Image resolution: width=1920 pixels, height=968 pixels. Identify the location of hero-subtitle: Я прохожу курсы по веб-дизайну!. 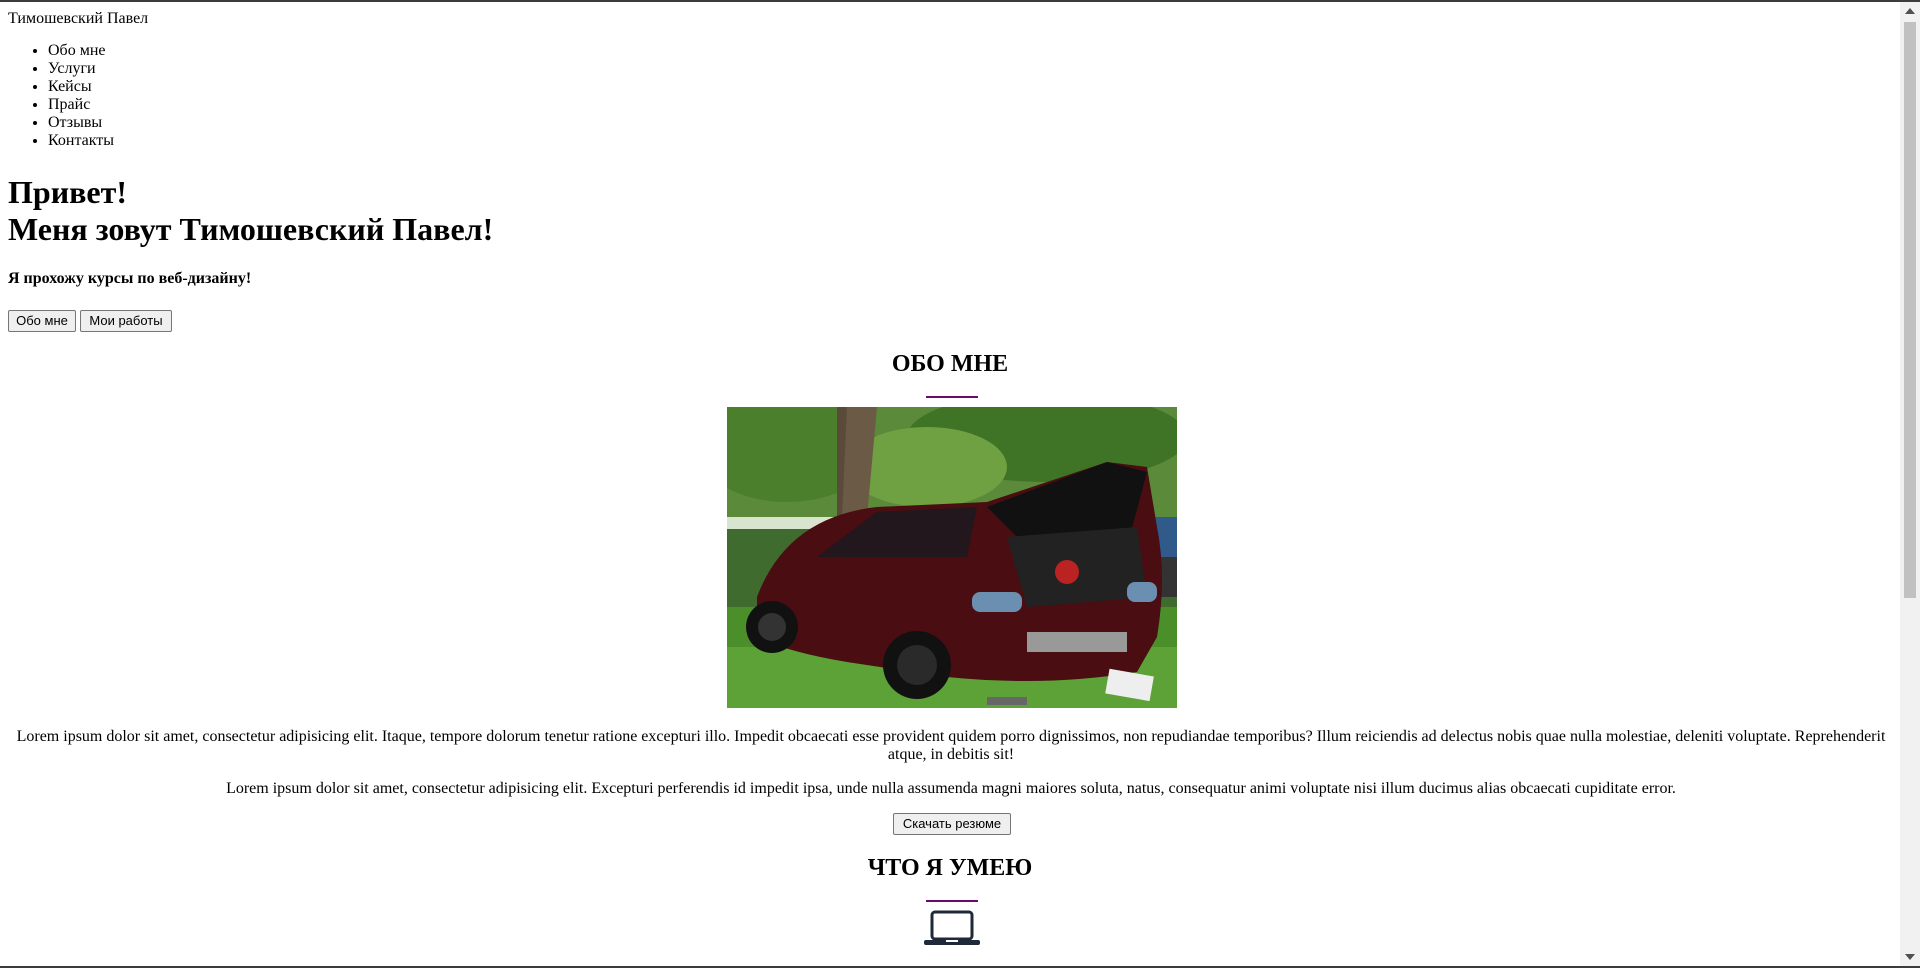
(130, 278).